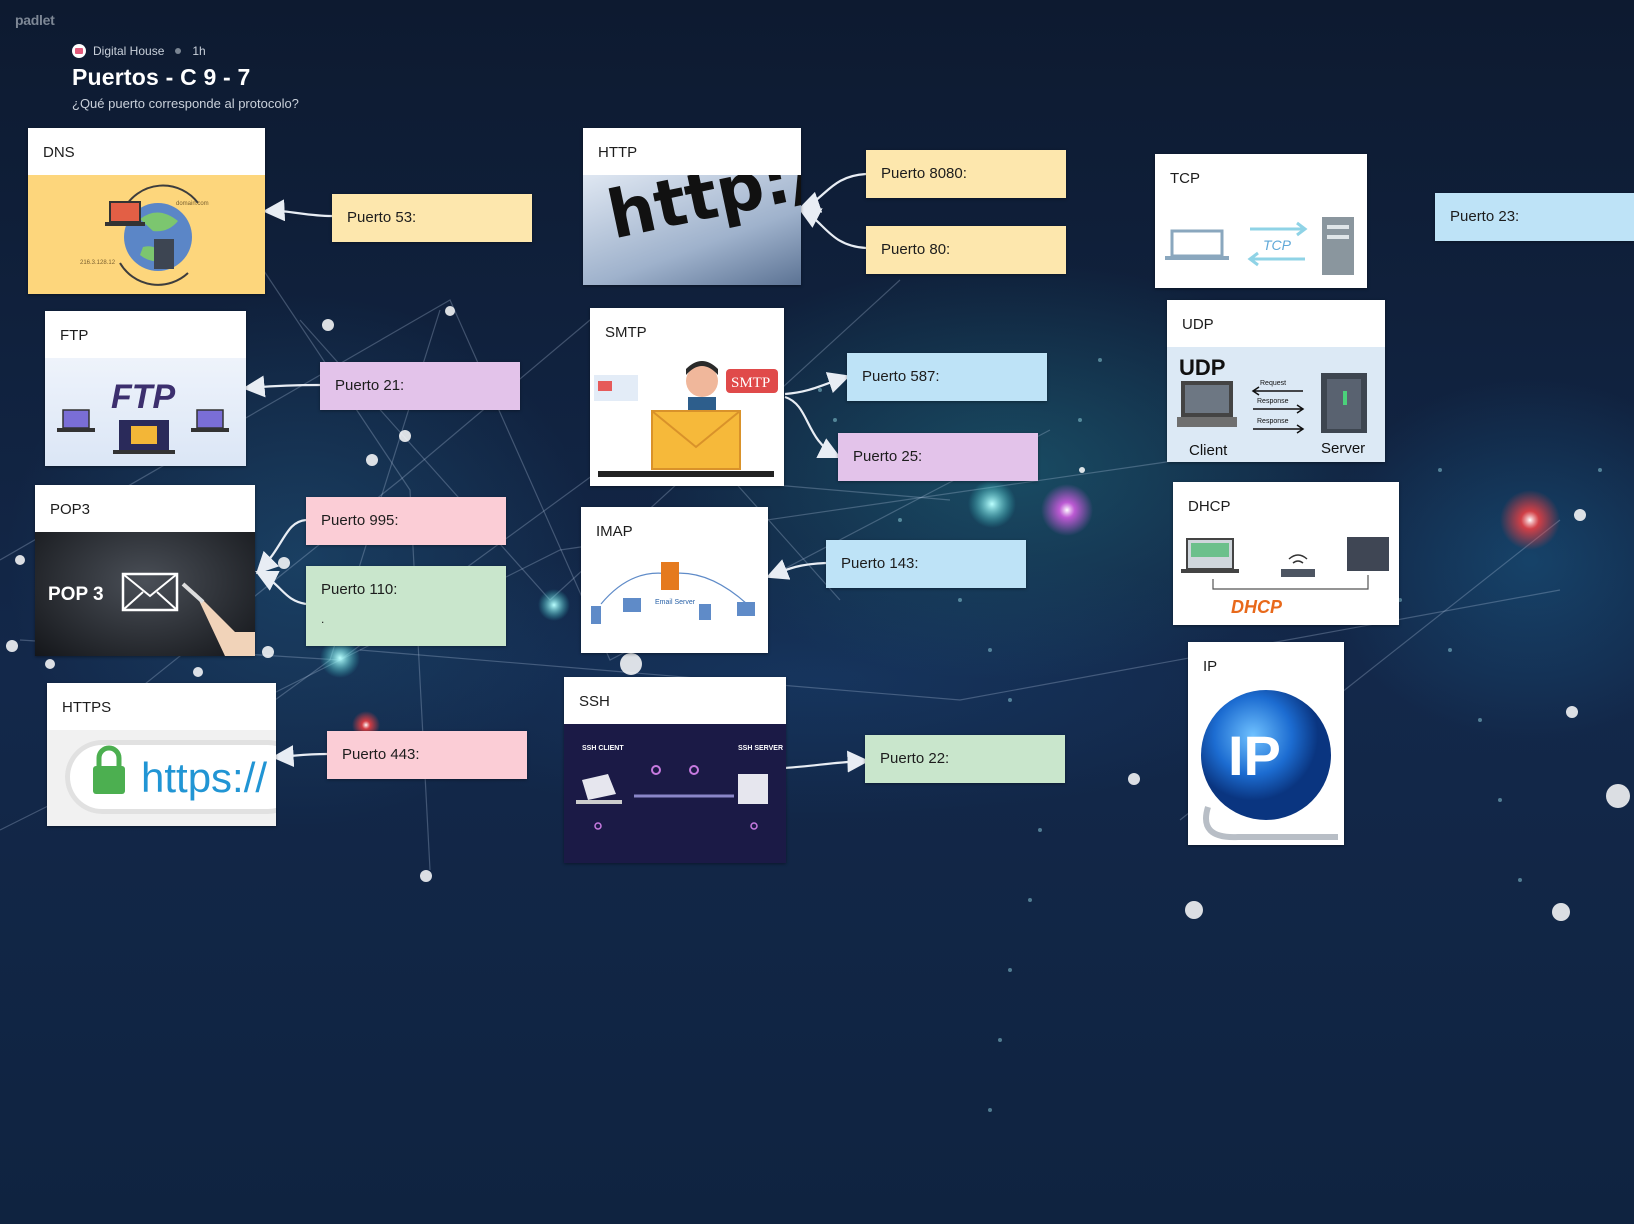 This screenshot has width=1634, height=1224. I want to click on separator-dot, so click(178, 51).